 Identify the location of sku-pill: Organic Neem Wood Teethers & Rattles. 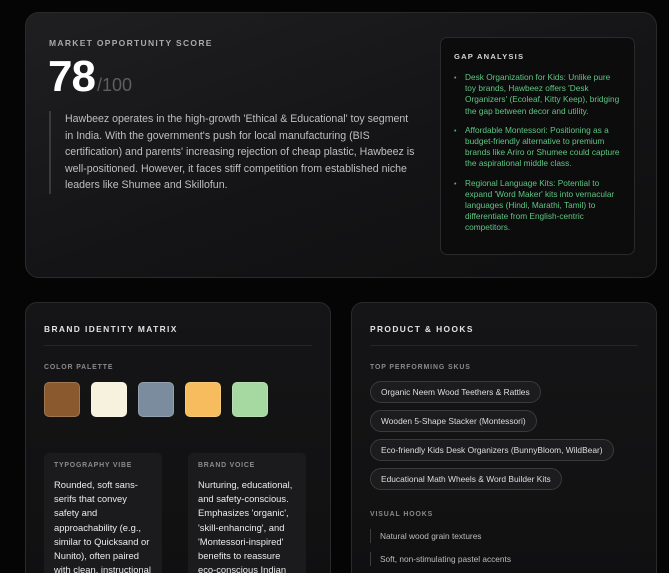
(455, 392).